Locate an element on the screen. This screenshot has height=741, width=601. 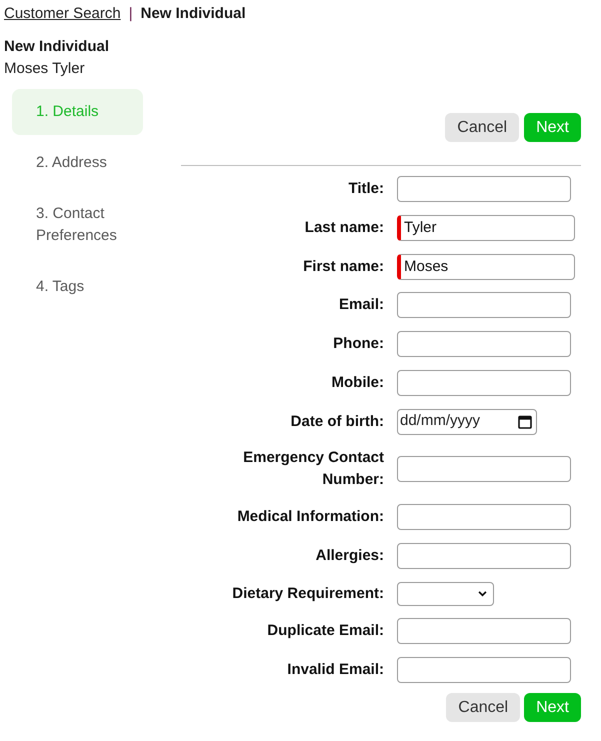
field-label: First name: is located at coordinates (343, 266).